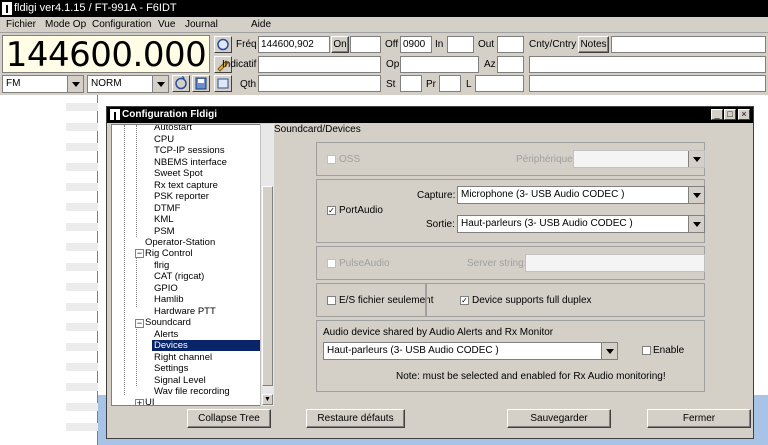  What do you see at coordinates (190, 162) in the screenshot?
I see `tree-item-nbems: NBEMS interface` at bounding box center [190, 162].